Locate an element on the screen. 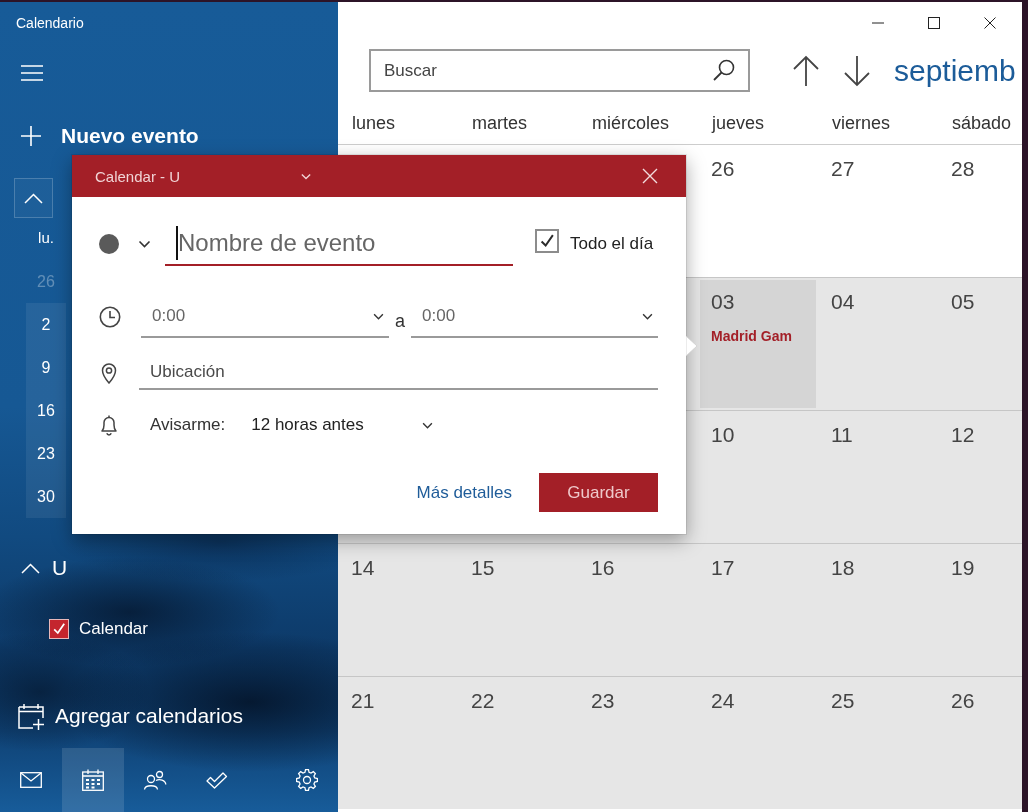 Image resolution: width=1028 pixels, height=812 pixels. day-number: 18 is located at coordinates (843, 568).